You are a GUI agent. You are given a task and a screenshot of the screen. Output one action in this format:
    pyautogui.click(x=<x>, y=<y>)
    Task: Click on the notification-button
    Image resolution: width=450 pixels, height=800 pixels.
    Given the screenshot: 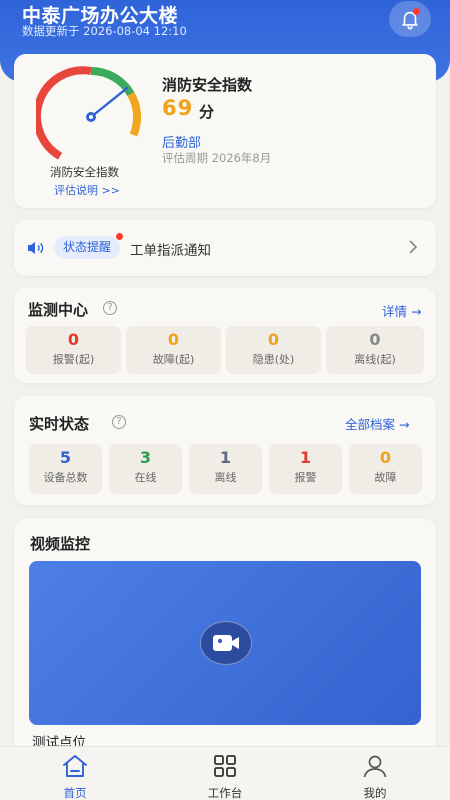 What is the action you would take?
    pyautogui.click(x=410, y=19)
    